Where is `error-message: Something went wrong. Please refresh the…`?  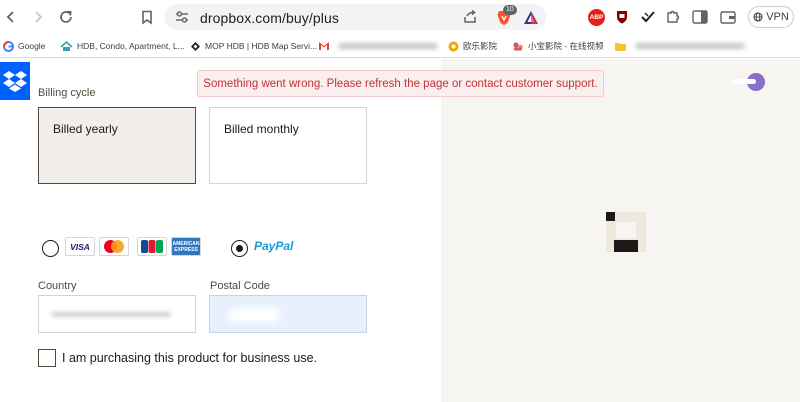
error-message: Something went wrong. Please refresh the… is located at coordinates (400, 83).